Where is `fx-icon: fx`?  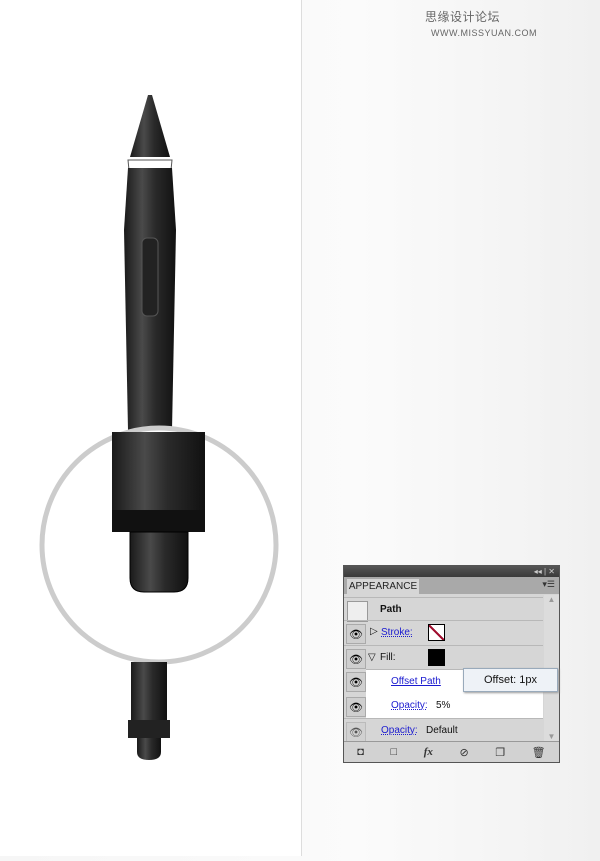 fx-icon: fx is located at coordinates (428, 752).